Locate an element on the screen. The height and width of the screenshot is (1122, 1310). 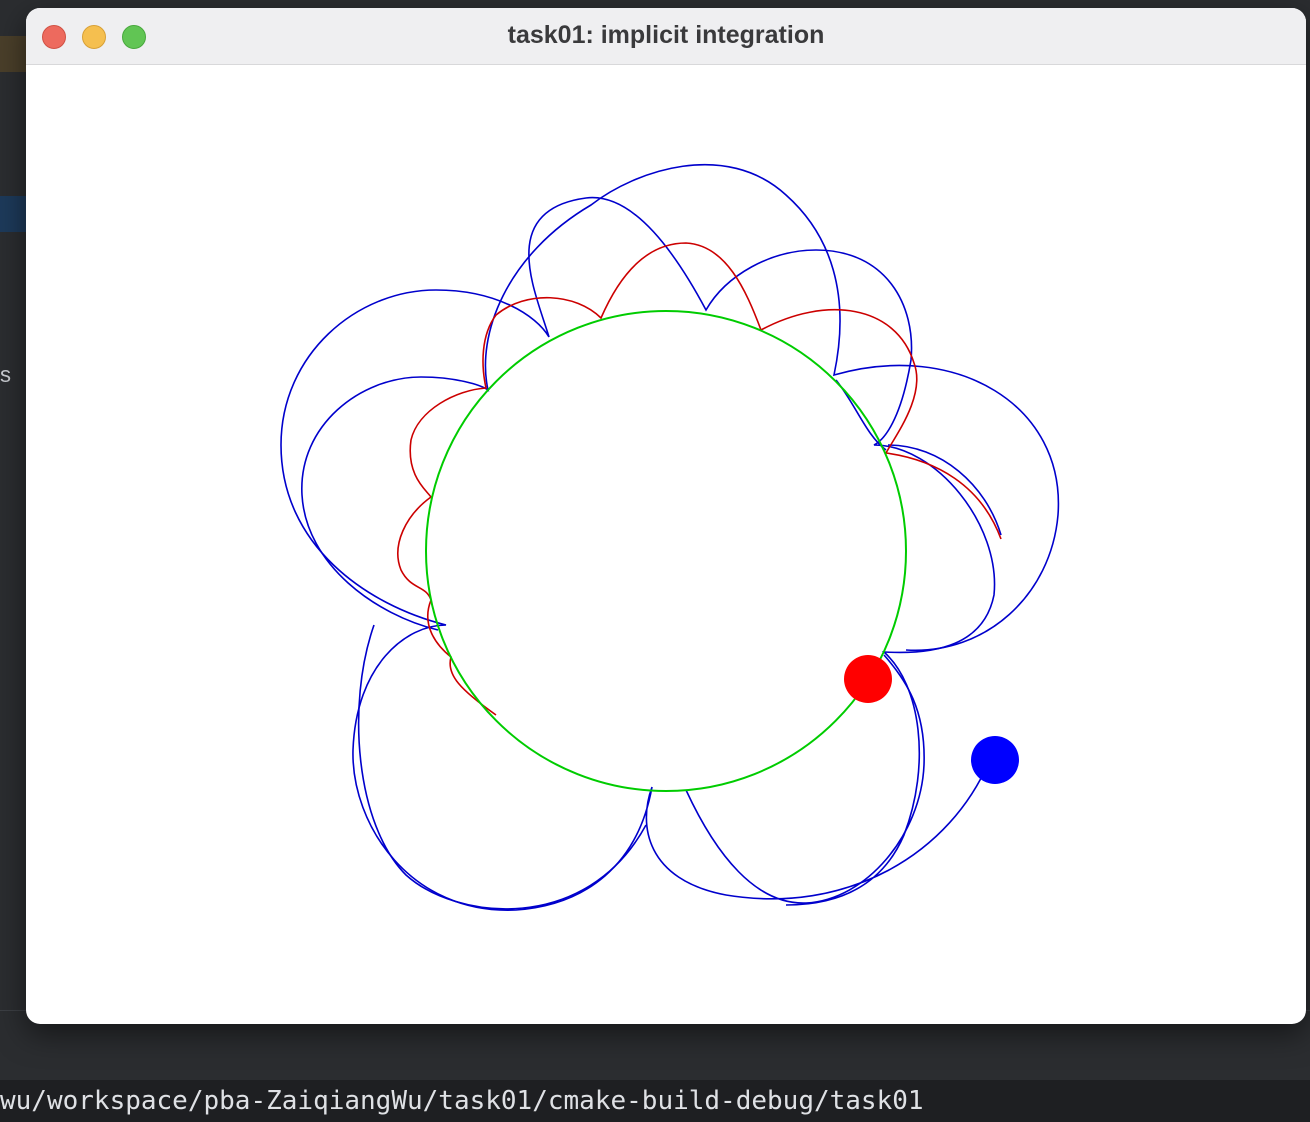
window-title: task01: implicit integration is located at coordinates (666, 35).